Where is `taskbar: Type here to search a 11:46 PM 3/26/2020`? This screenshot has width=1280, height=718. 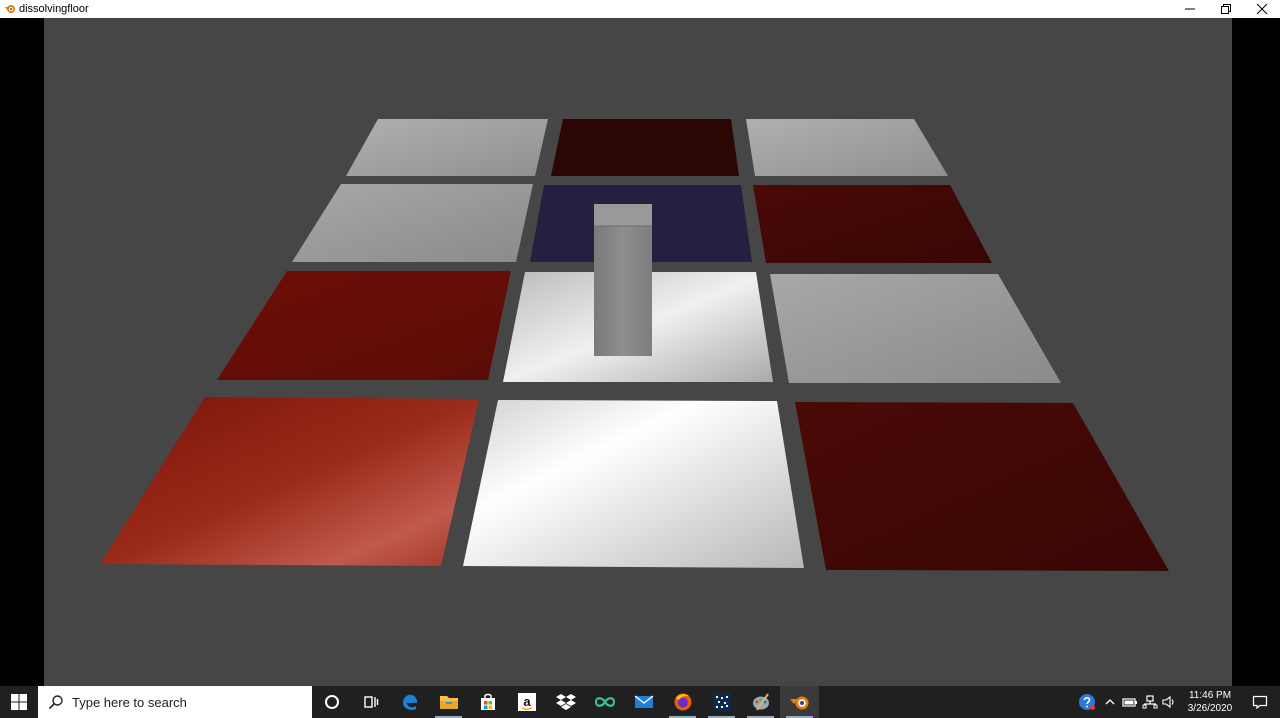 taskbar: Type here to search a 11:46 PM 3/26/2020 is located at coordinates (640, 702).